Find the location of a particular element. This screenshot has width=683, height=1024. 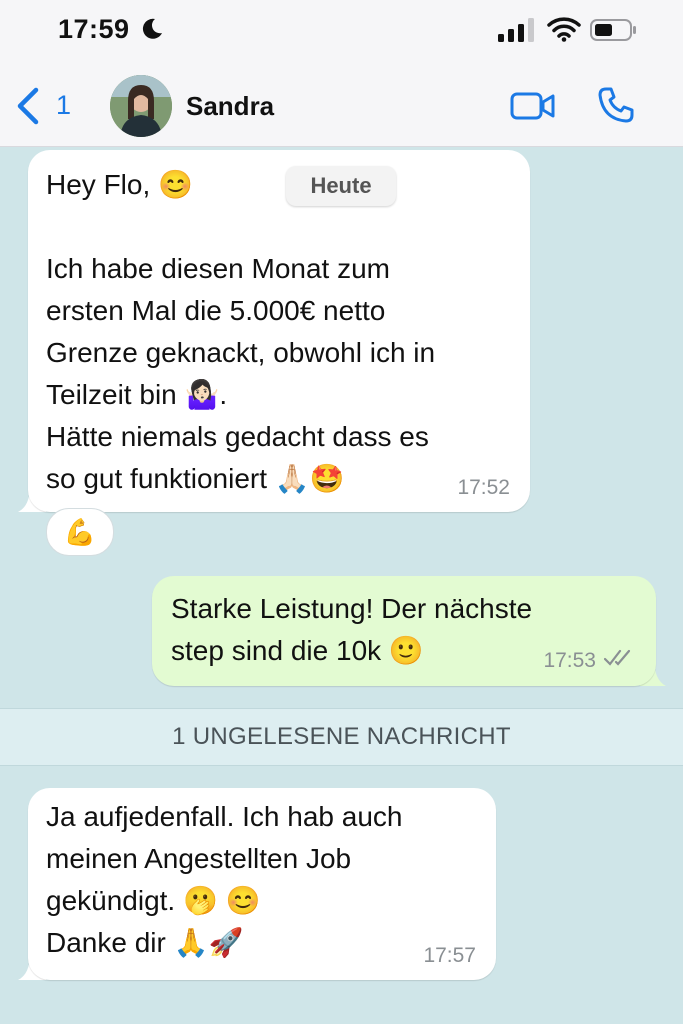

back-unread-count: 1 is located at coordinates (63, 105).